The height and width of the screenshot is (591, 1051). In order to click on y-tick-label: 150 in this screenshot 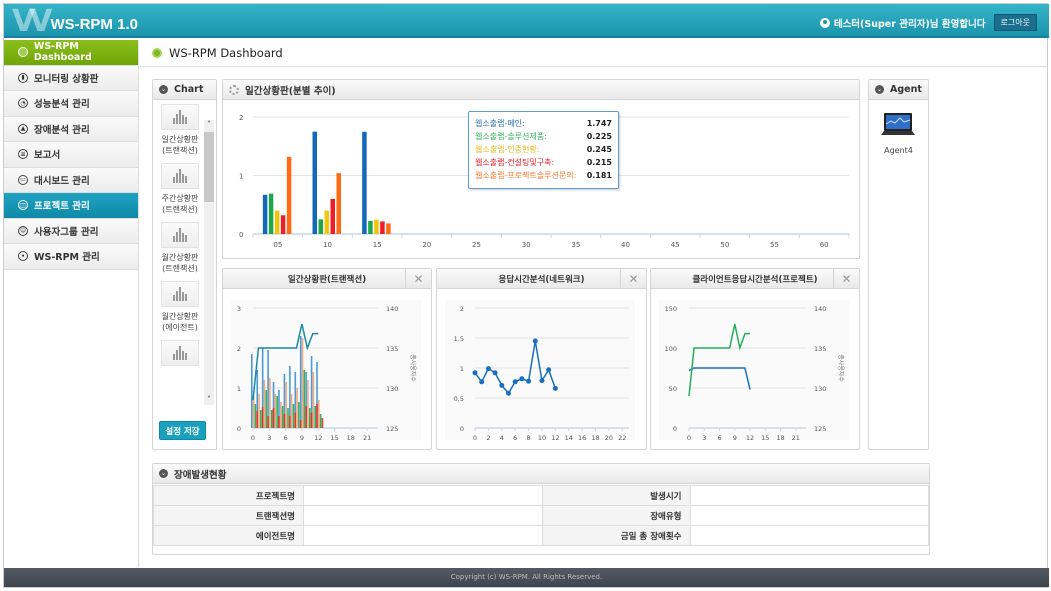, I will do `click(671, 309)`.